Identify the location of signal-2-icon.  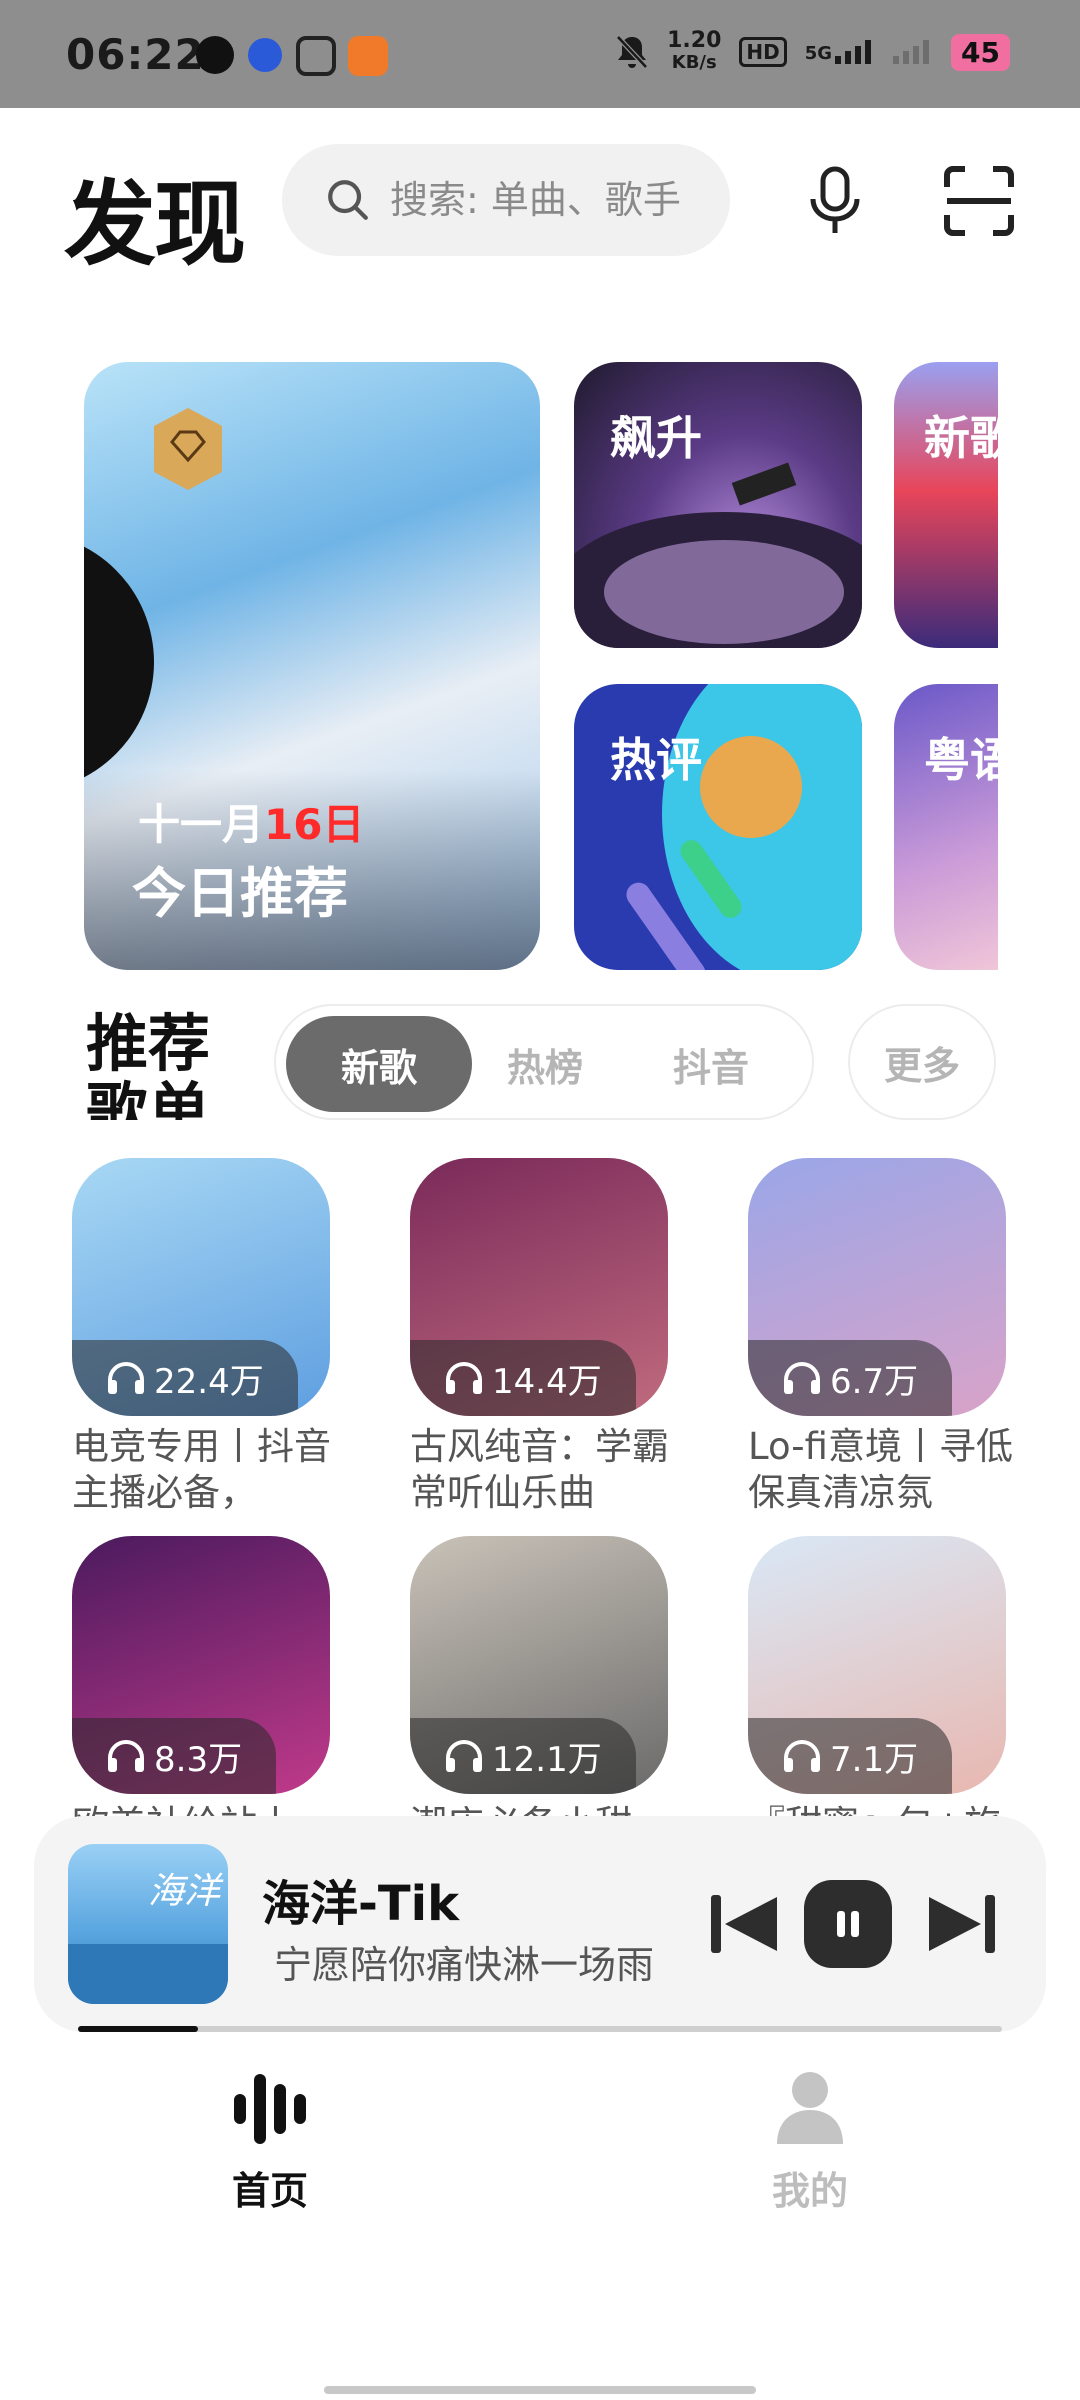
(911, 52).